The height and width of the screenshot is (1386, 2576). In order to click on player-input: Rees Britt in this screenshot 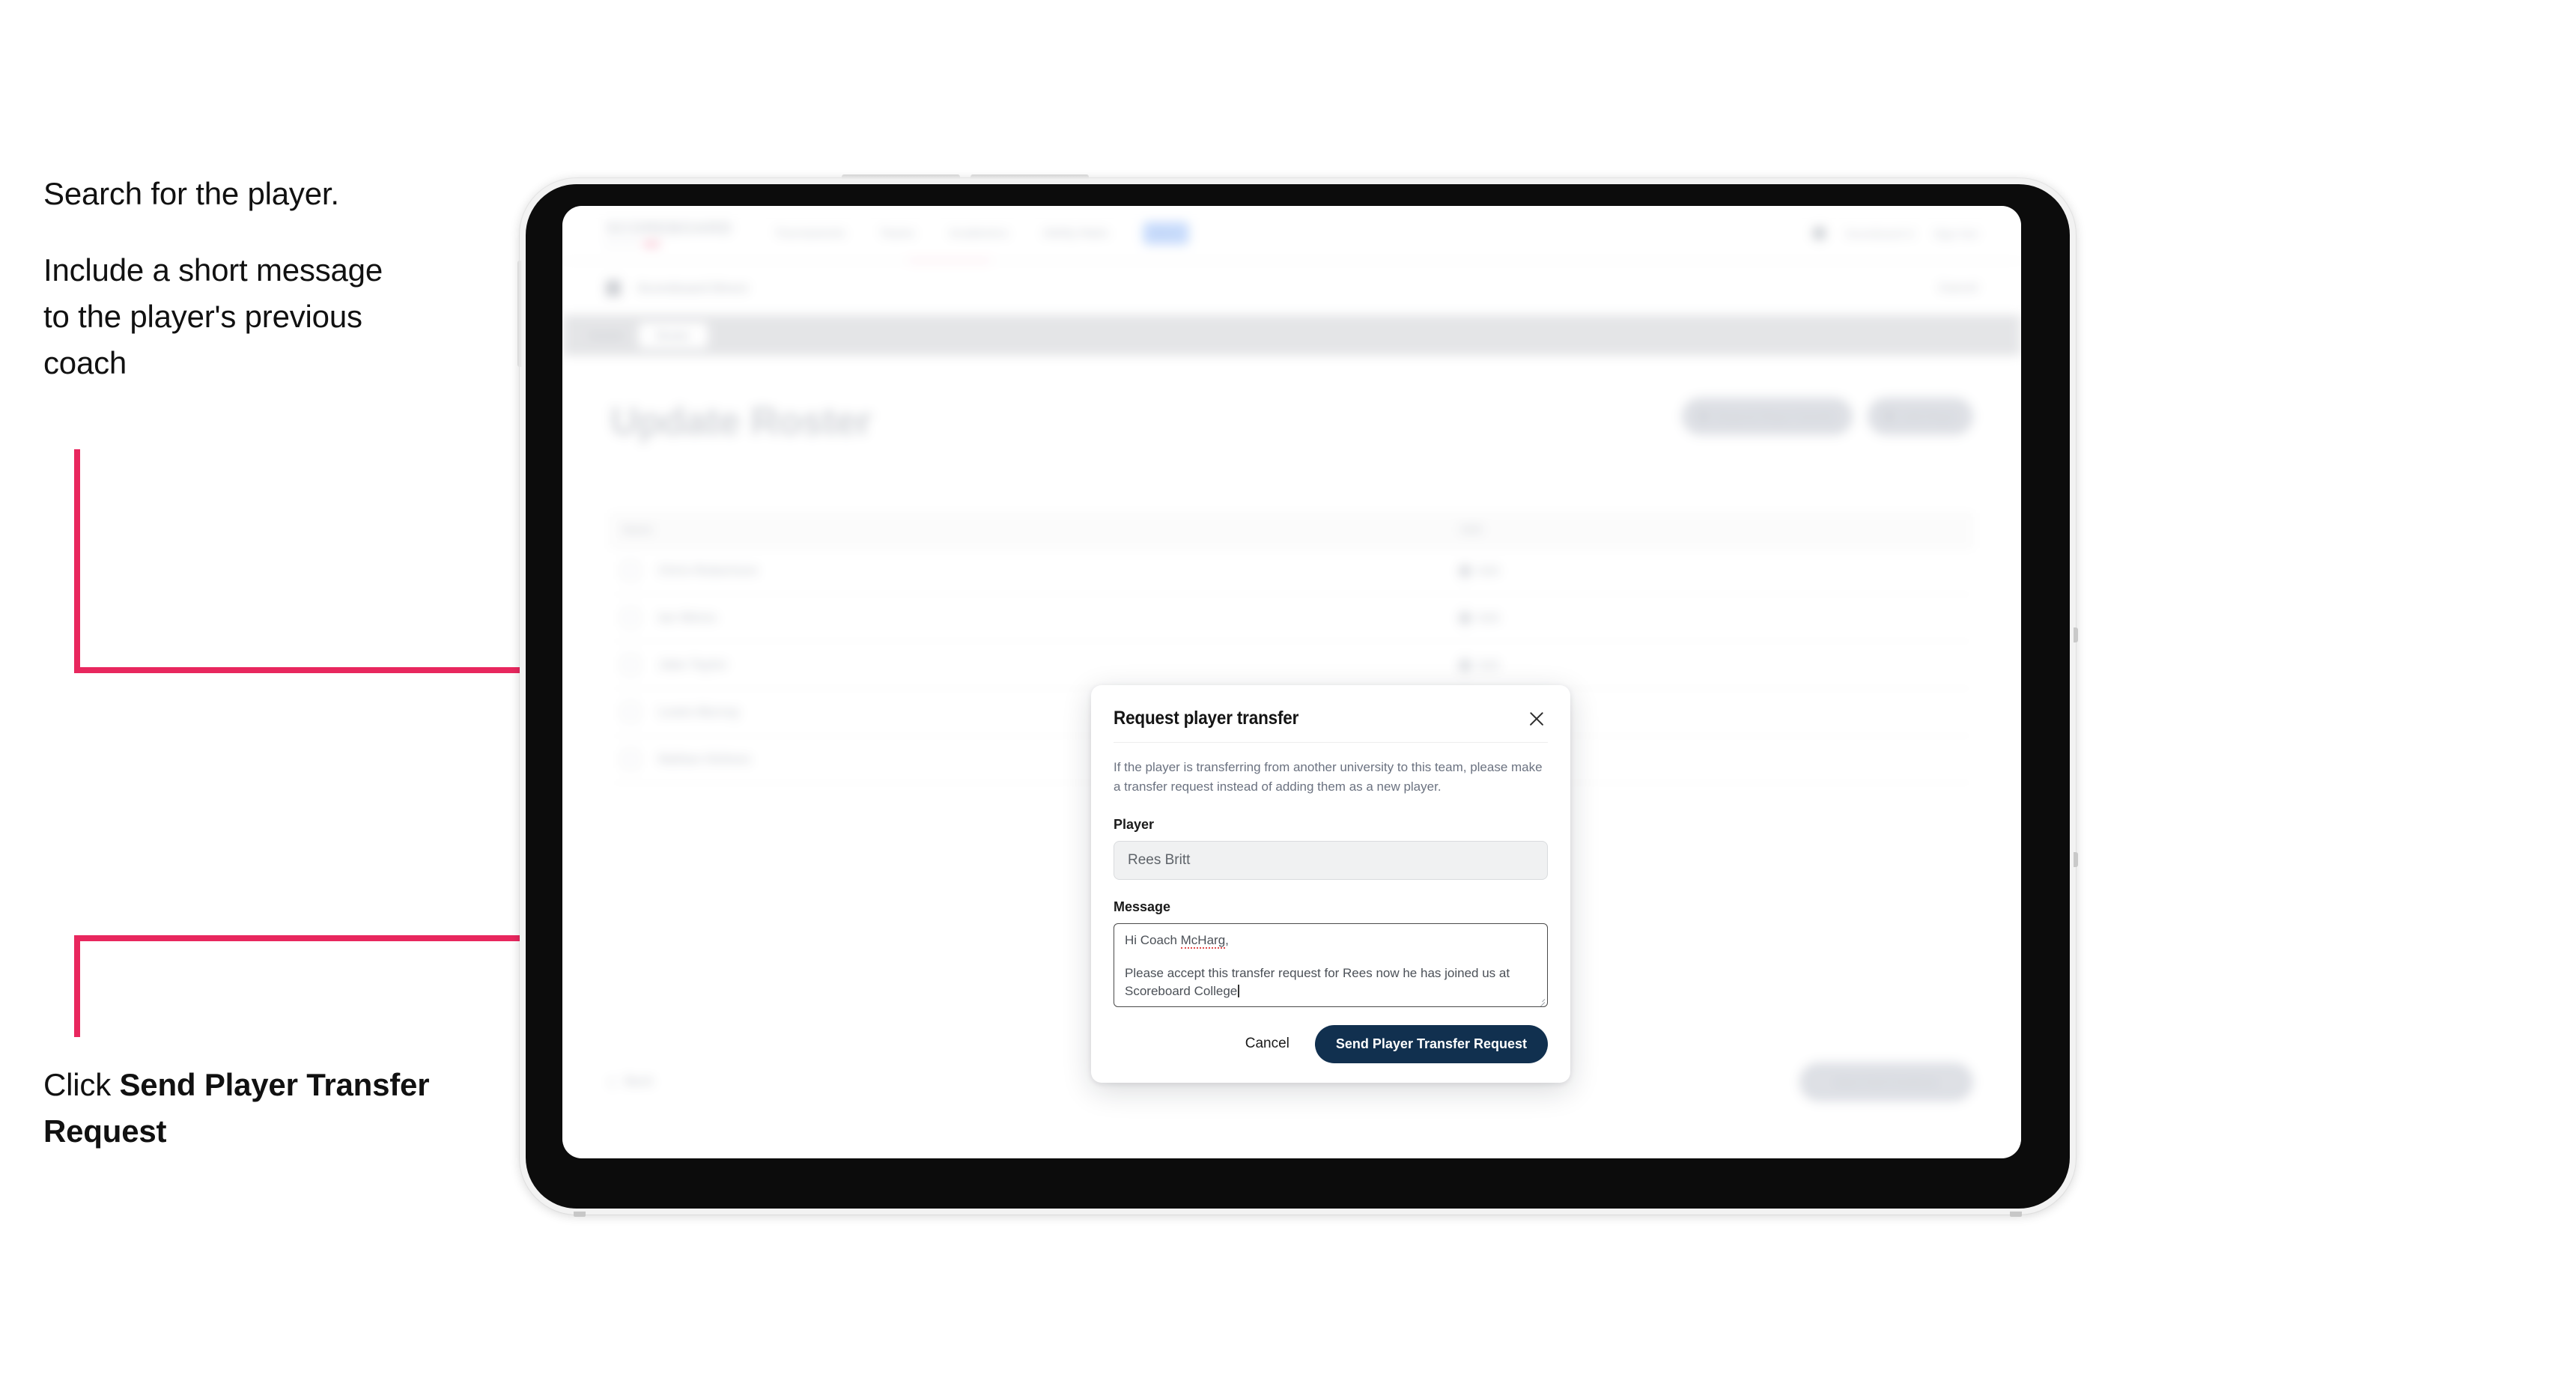, I will do `click(1331, 860)`.